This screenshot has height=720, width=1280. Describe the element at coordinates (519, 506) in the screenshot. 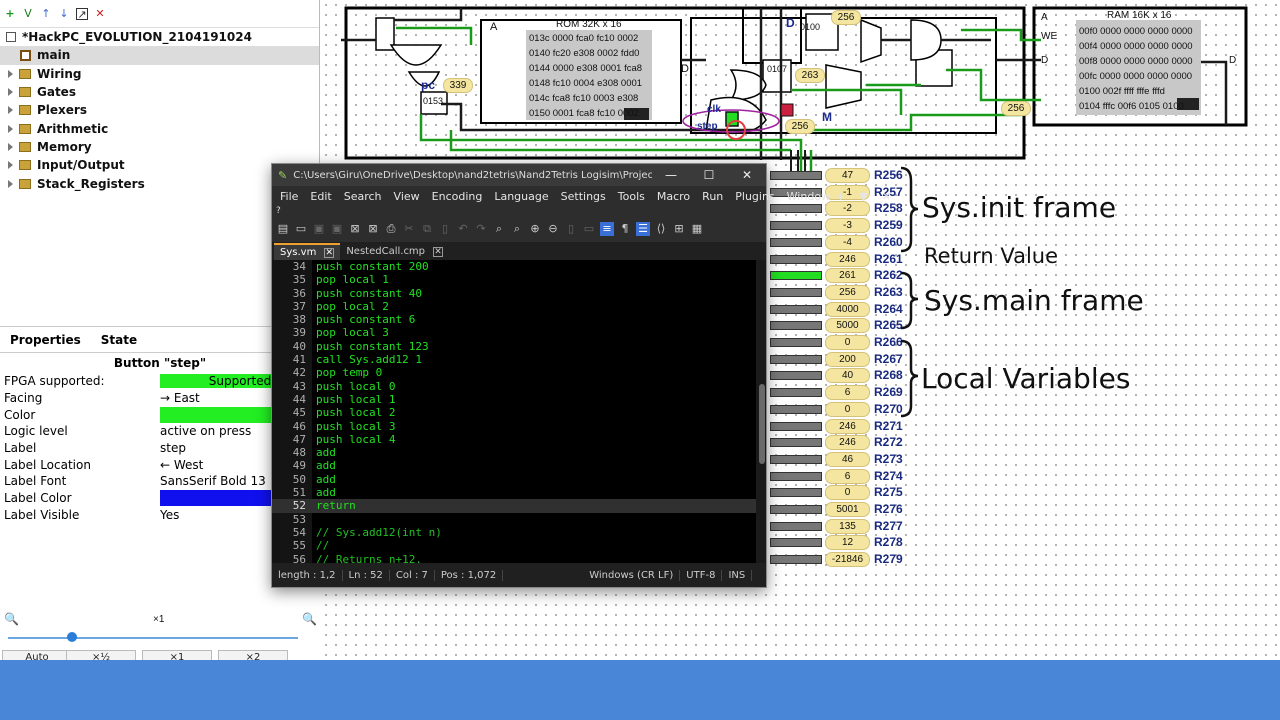

I see `code-line: 52 return` at that location.